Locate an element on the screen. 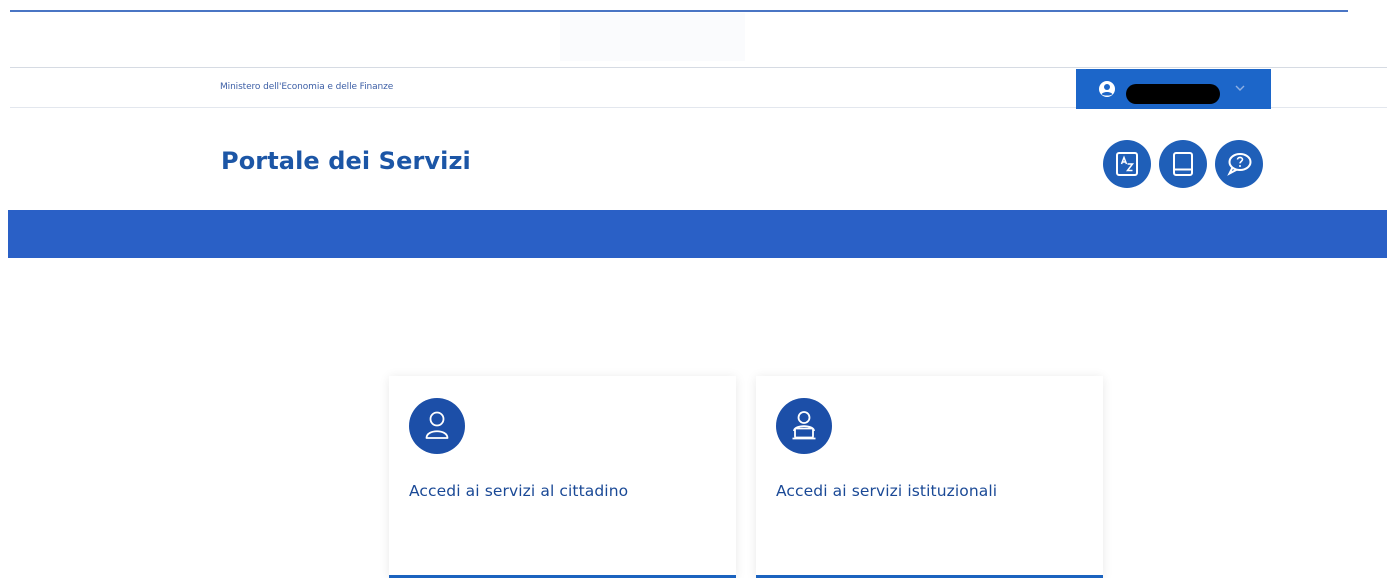  user-circle-icon is located at coordinates (1107, 89).